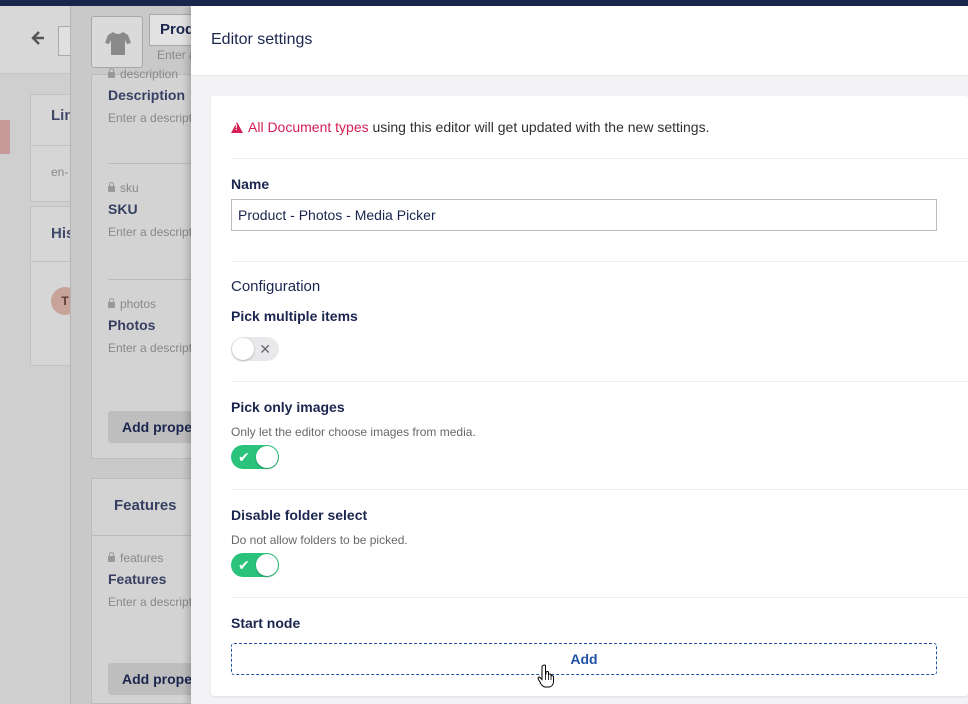  I want to click on back-arrow-icon, so click(38, 40).